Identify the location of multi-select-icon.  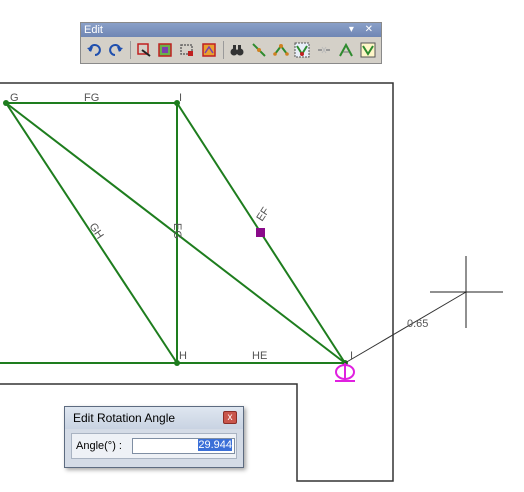
(166, 50).